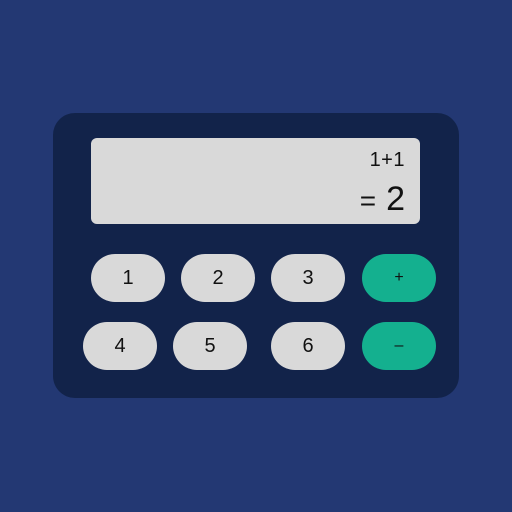  Describe the element at coordinates (308, 346) in the screenshot. I see `digit-6-button: 6` at that location.